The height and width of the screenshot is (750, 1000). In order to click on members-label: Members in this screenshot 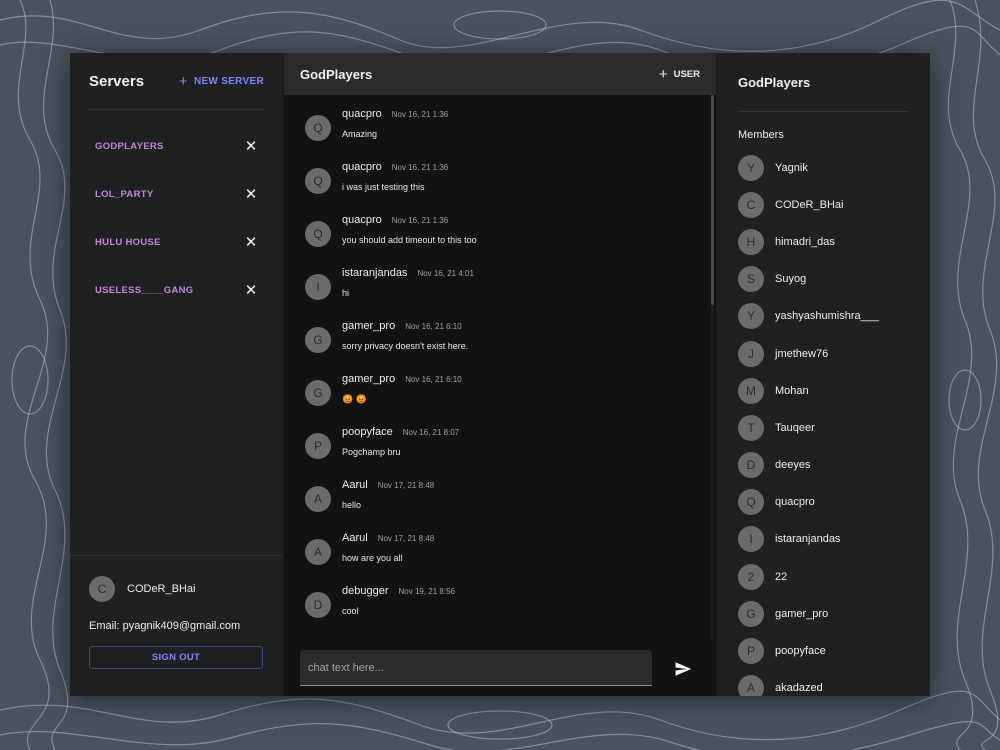, I will do `click(761, 135)`.